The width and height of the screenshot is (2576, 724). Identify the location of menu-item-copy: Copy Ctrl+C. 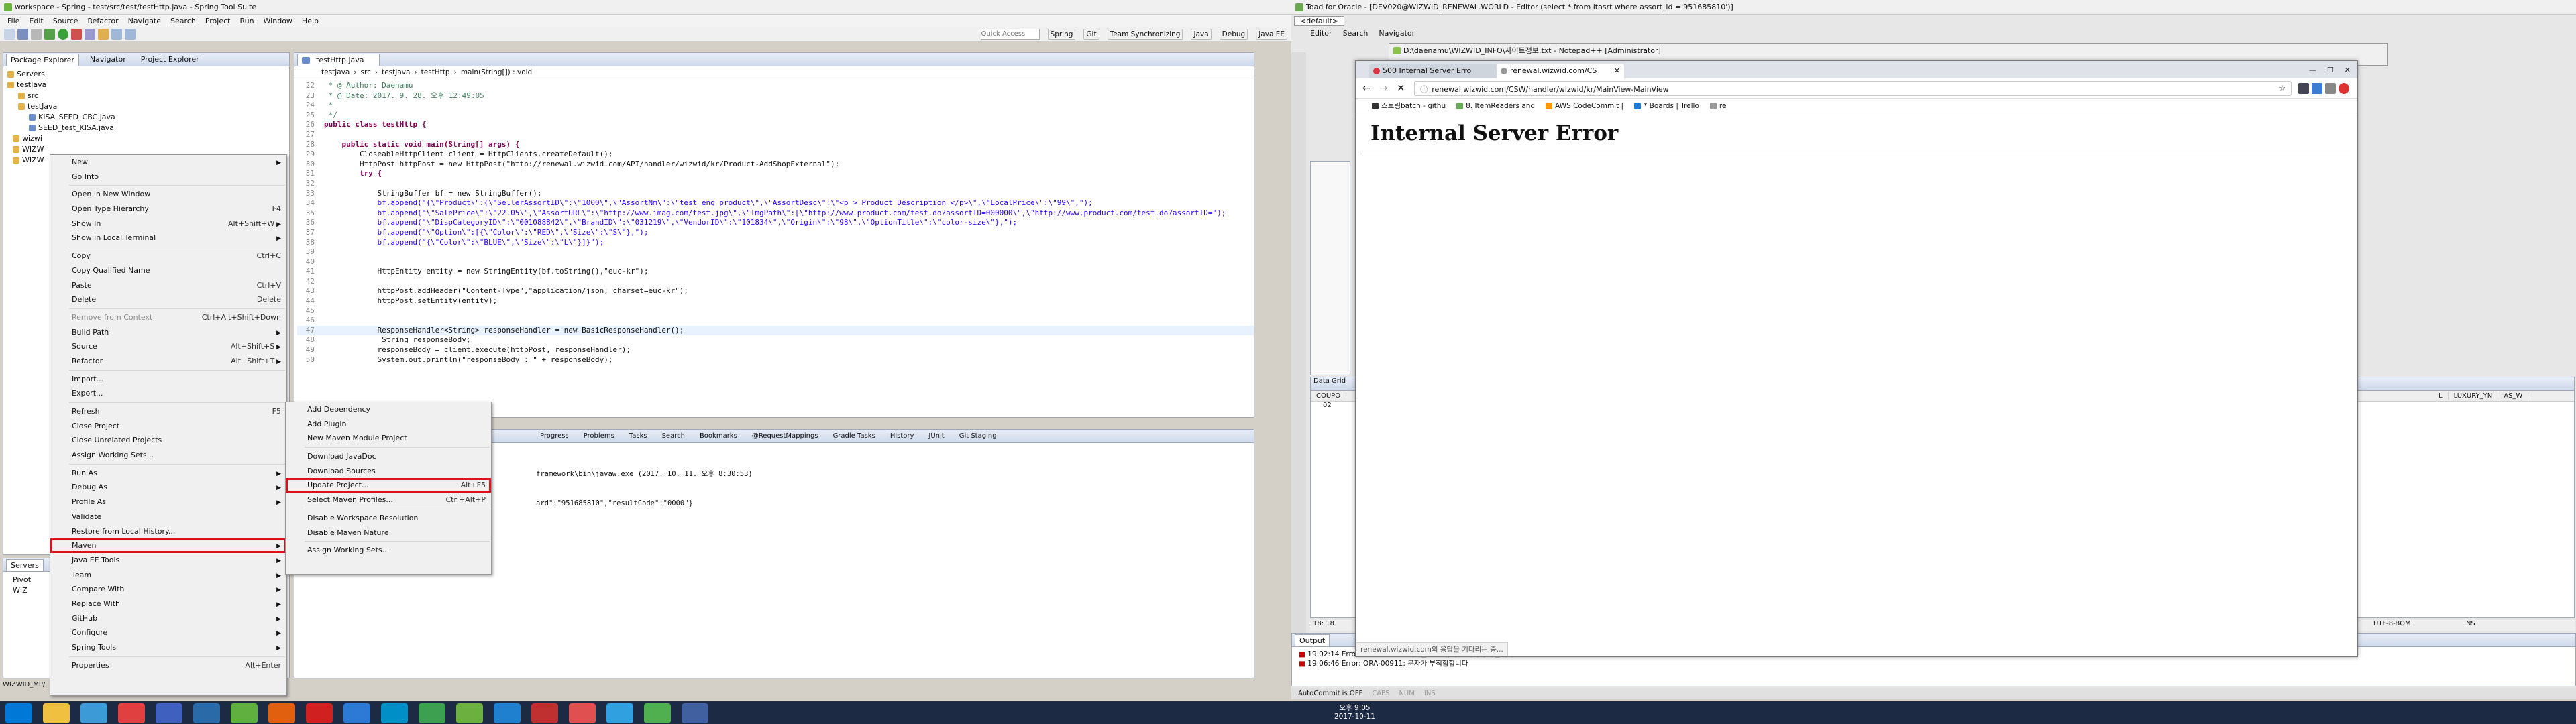
(168, 256).